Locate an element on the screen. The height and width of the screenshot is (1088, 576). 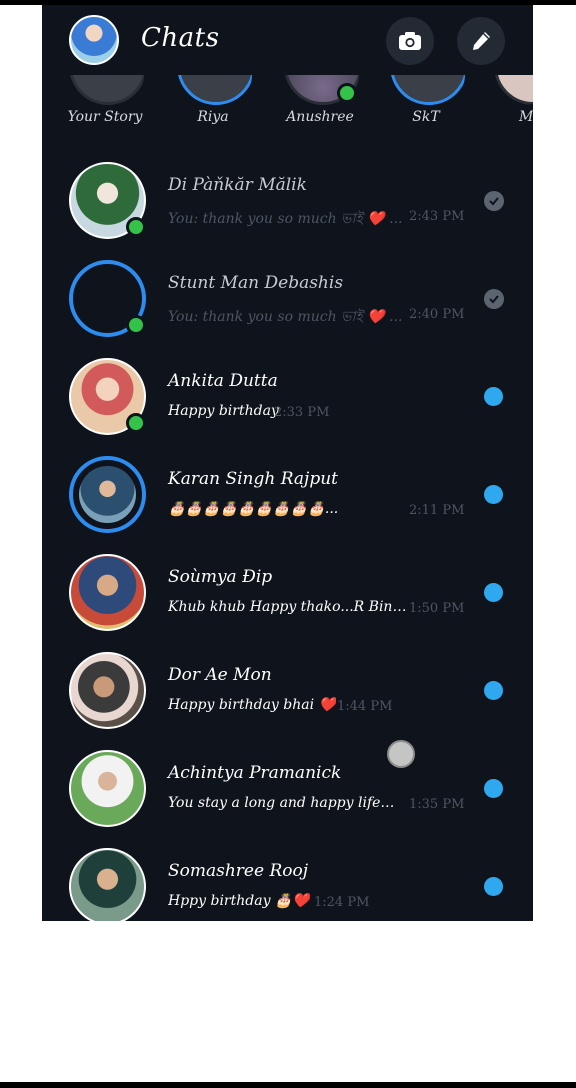
story-label: Your Story is located at coordinates (105, 117).